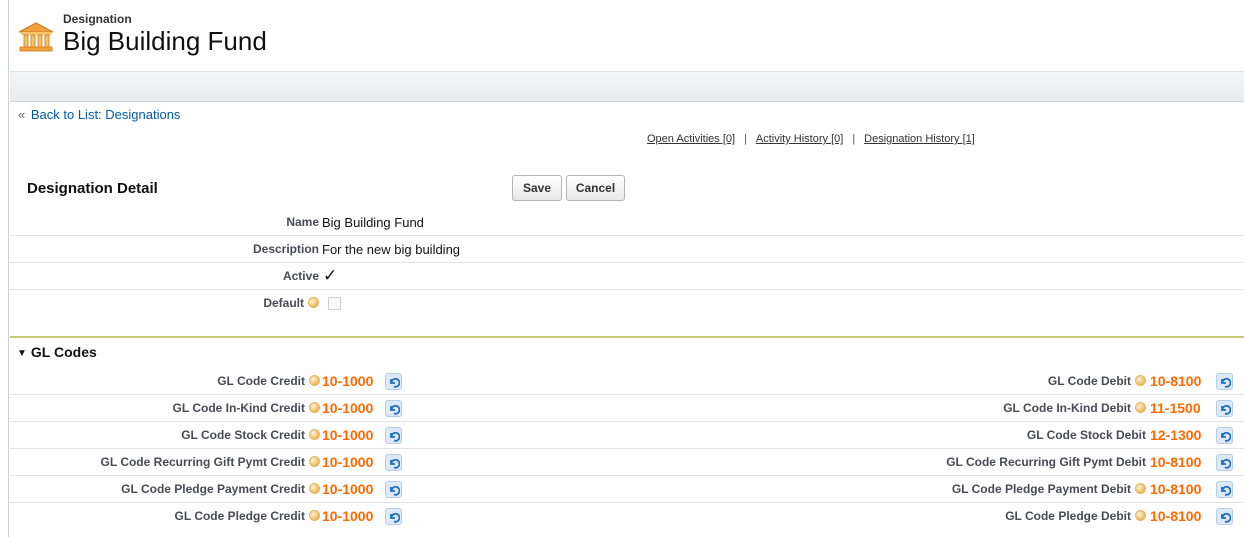 The height and width of the screenshot is (537, 1244). I want to click on gl-code-label-text: GL Code Recurring Gift Pymt Credit, so click(202, 462).